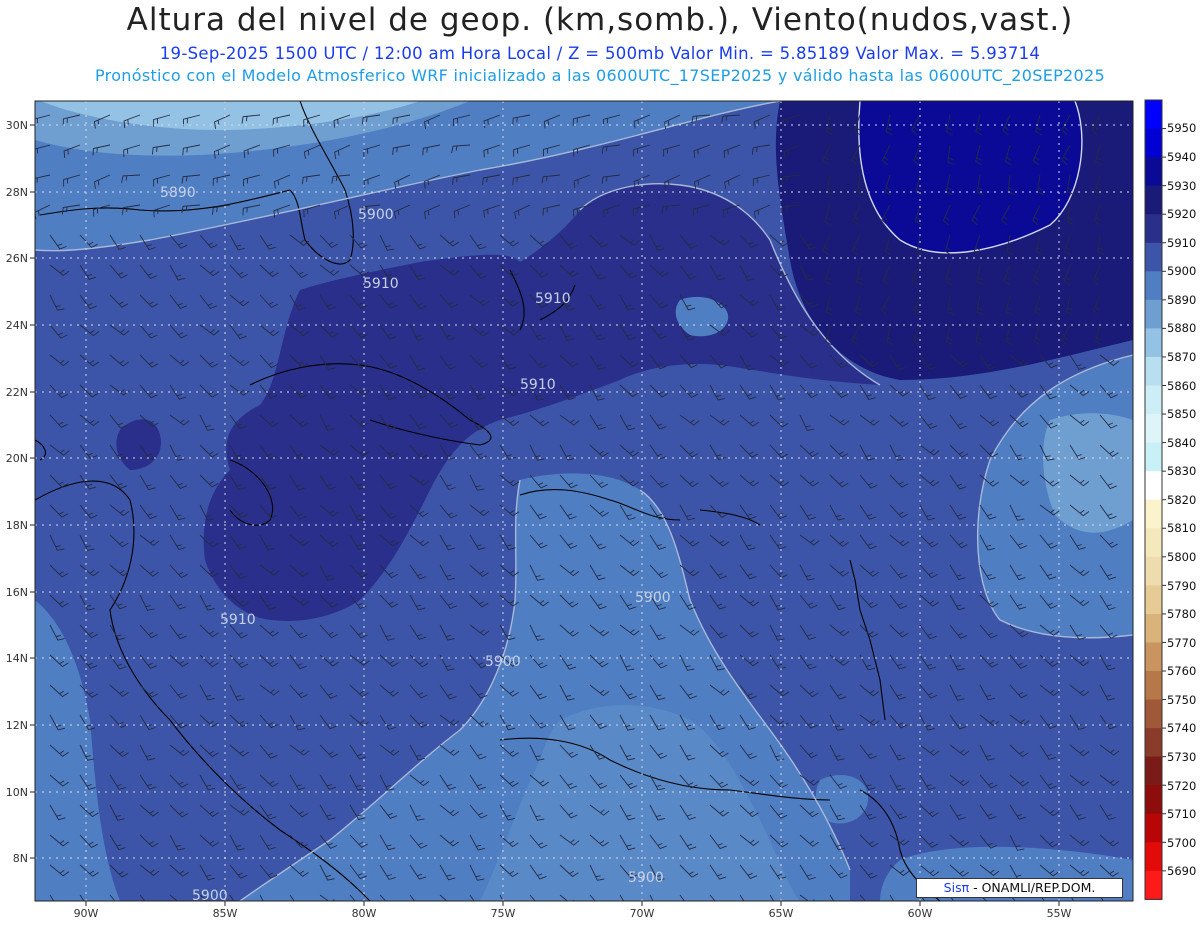 This screenshot has height=927, width=1200. What do you see at coordinates (1181, 671) in the screenshot?
I see `colorbar-label: 5760` at bounding box center [1181, 671].